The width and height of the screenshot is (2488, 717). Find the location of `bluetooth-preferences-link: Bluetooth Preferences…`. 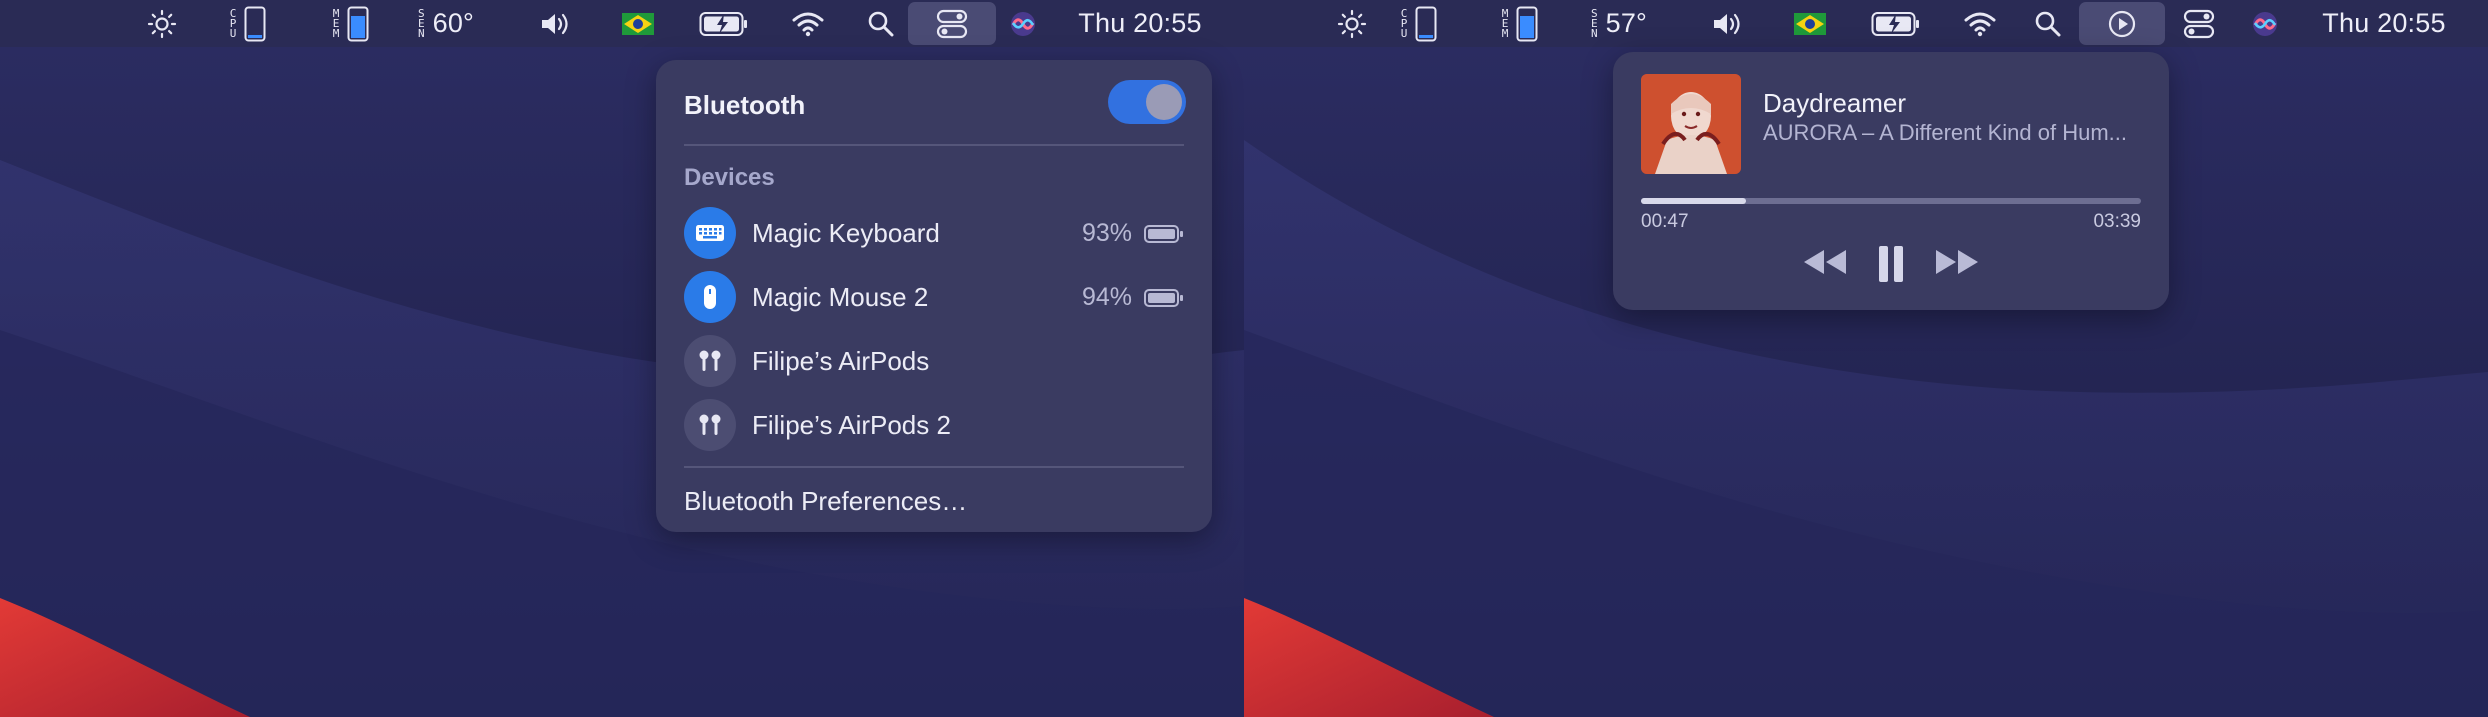

bluetooth-preferences-link: Bluetooth Preferences… is located at coordinates (825, 501).